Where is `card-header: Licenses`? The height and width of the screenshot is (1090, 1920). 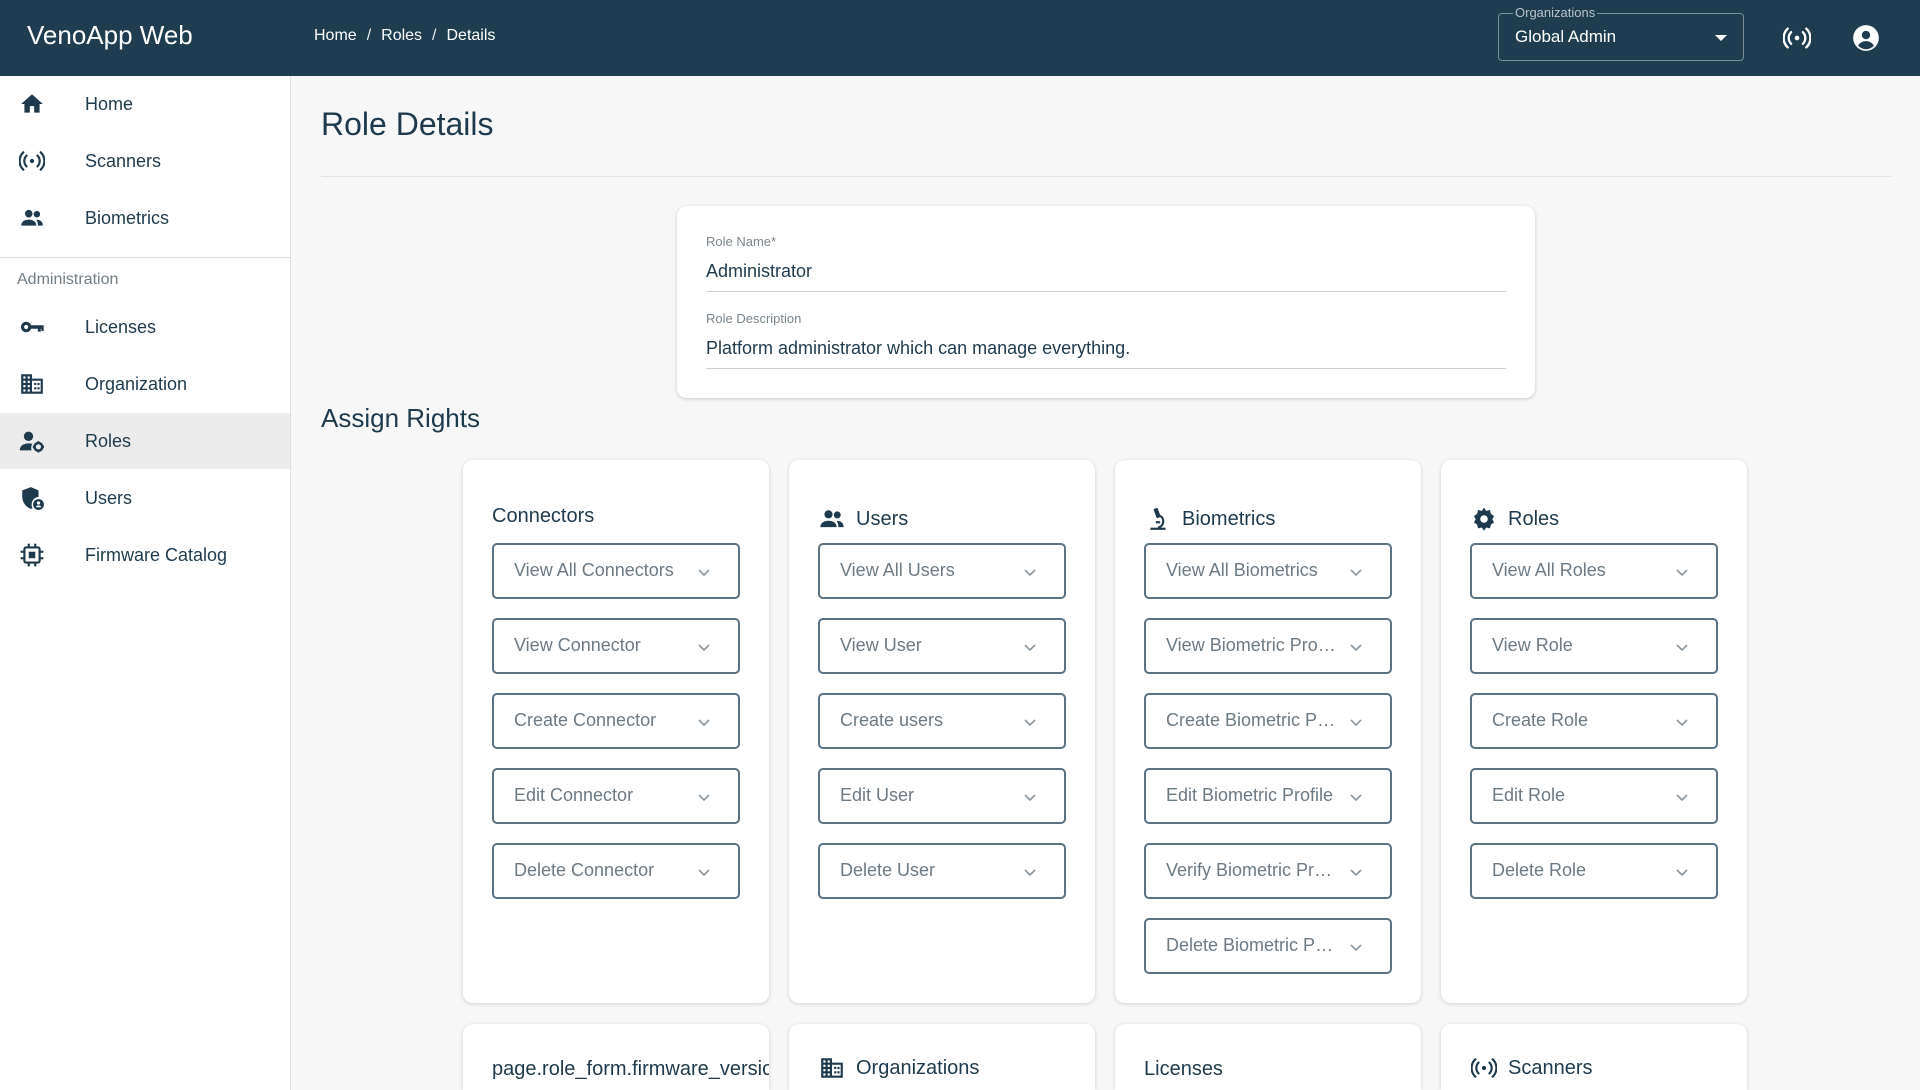 card-header: Licenses is located at coordinates (1183, 1069).